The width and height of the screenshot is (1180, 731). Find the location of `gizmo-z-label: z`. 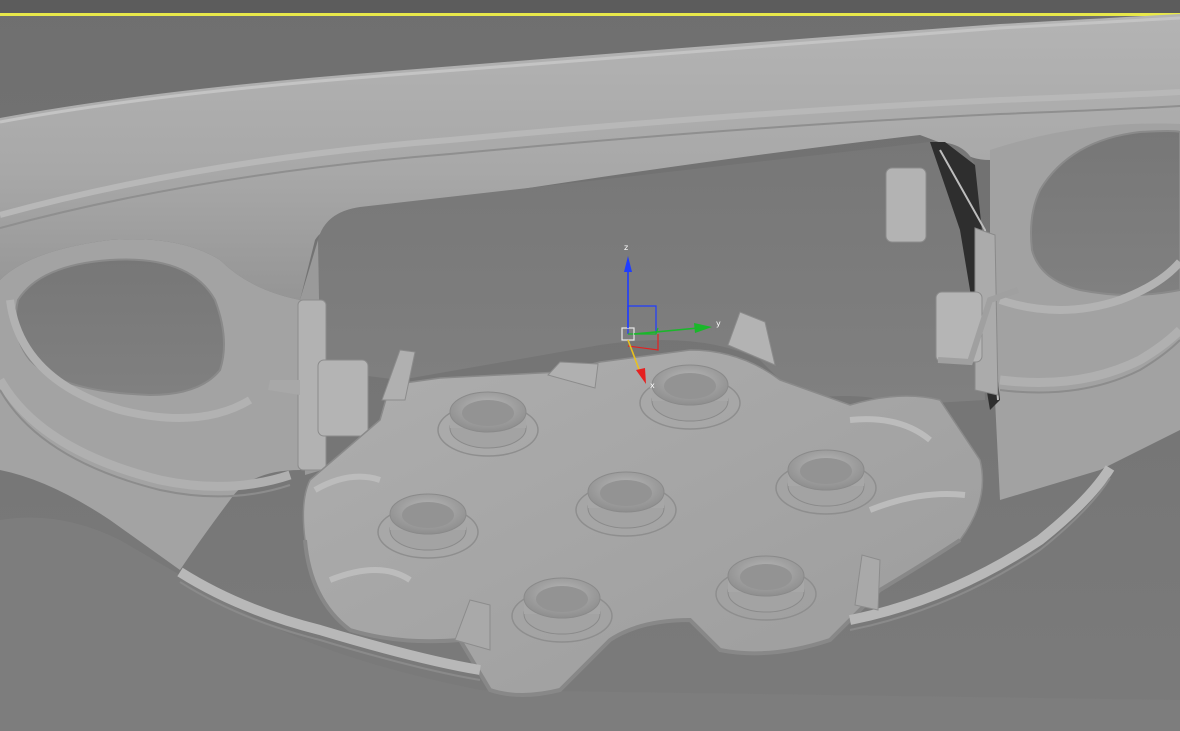

gizmo-z-label: z is located at coordinates (626, 247).